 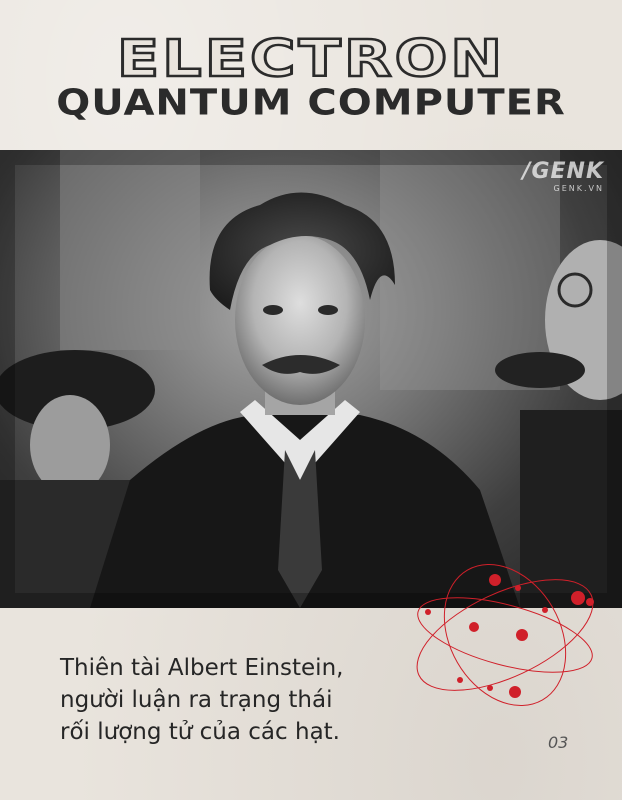 What do you see at coordinates (328, 310) in the screenshot?
I see `right-eye` at bounding box center [328, 310].